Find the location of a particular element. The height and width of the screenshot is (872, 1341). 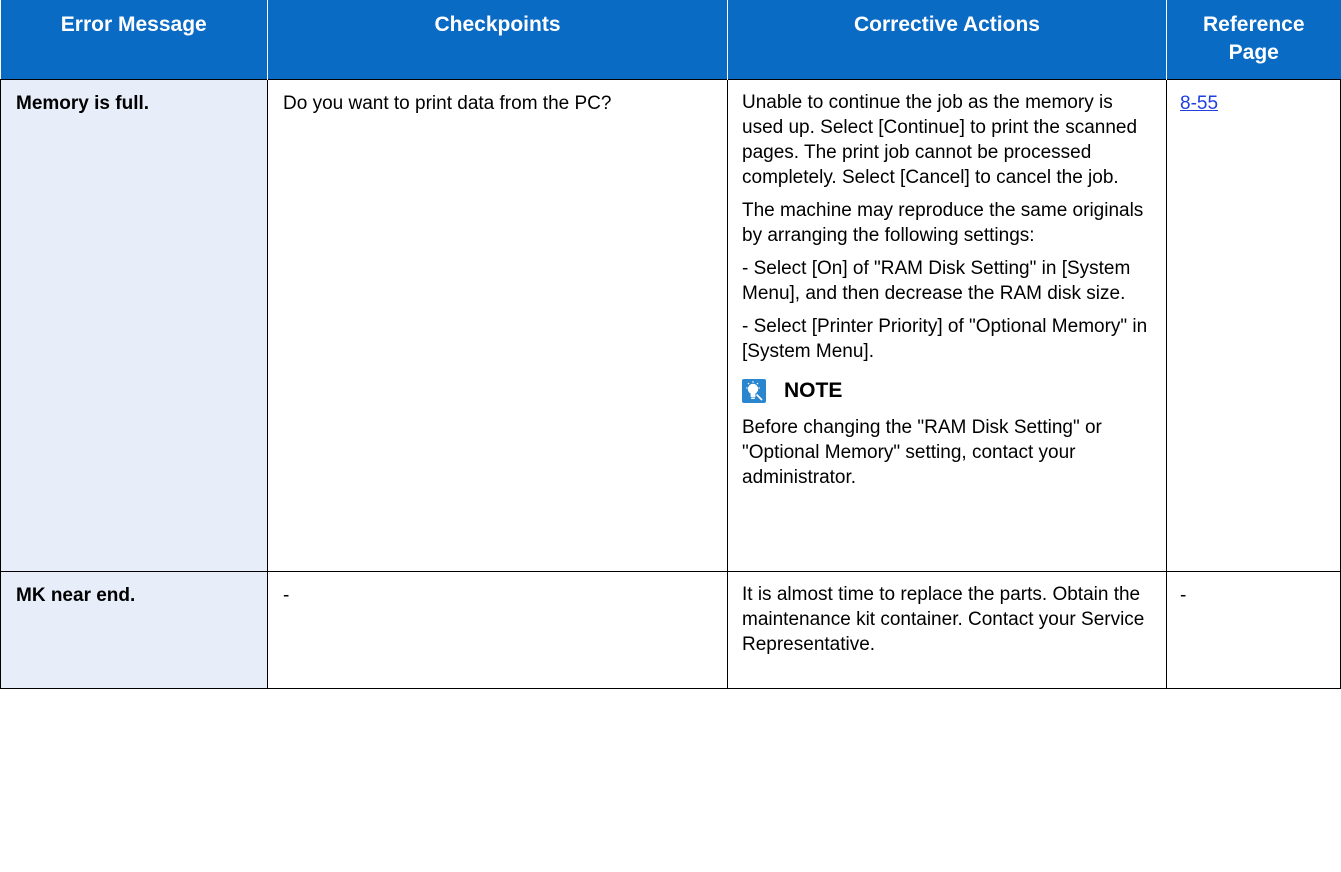

header-corrective-actions: Corrective Actions is located at coordinates (947, 40).